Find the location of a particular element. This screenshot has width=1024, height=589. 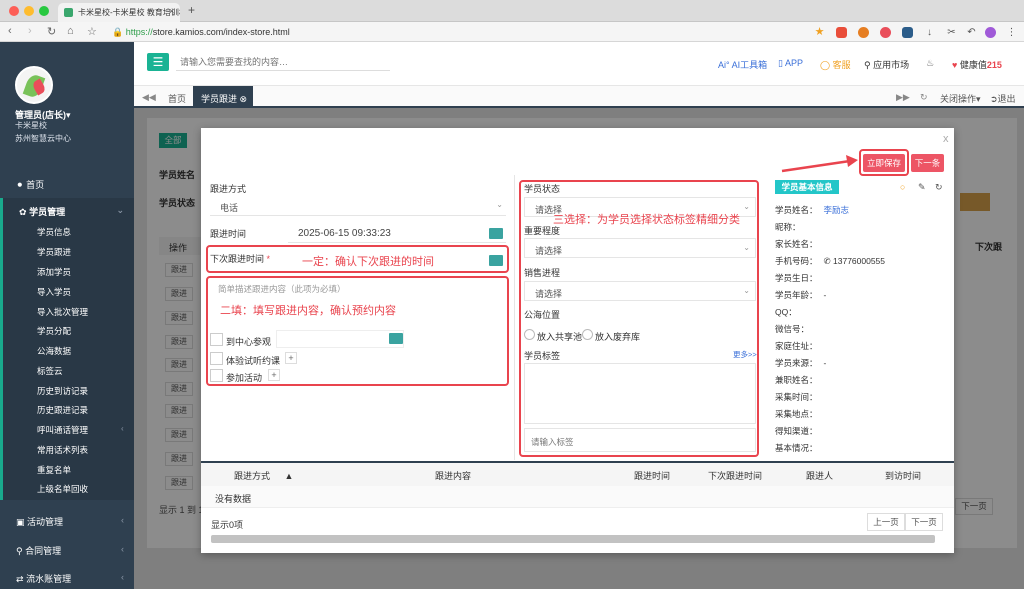

extension-red-icon is located at coordinates (885, 32).